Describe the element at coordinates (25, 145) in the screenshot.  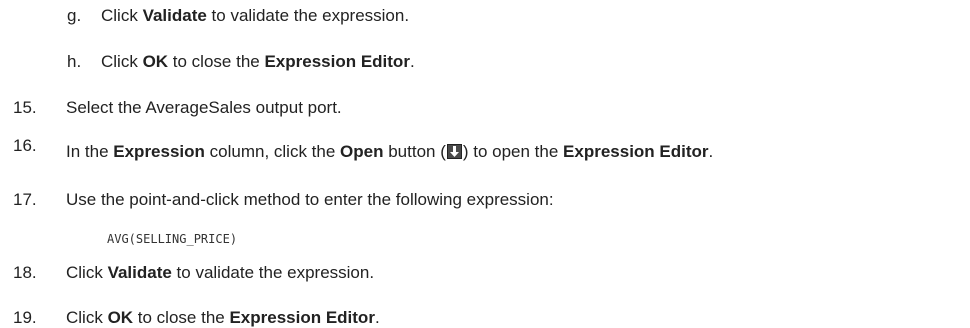
I see `step-marker: 16.` at that location.